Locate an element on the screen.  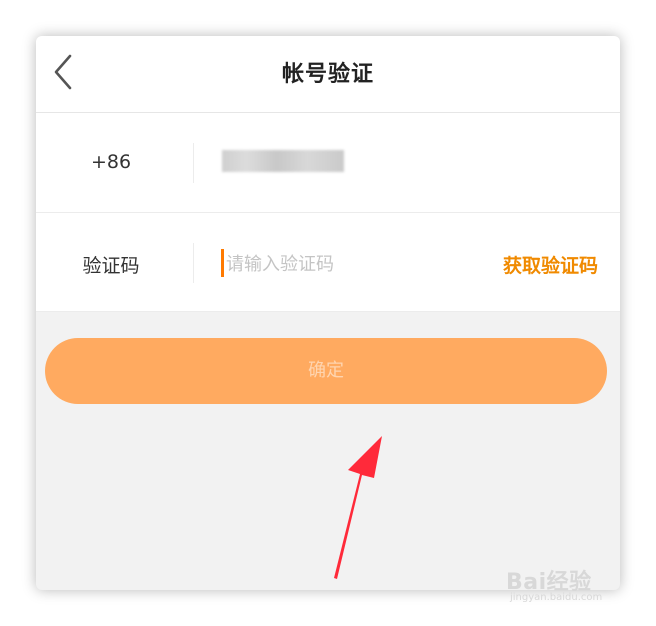
watermark-url: jingyan.baidu.com is located at coordinates (556, 597).